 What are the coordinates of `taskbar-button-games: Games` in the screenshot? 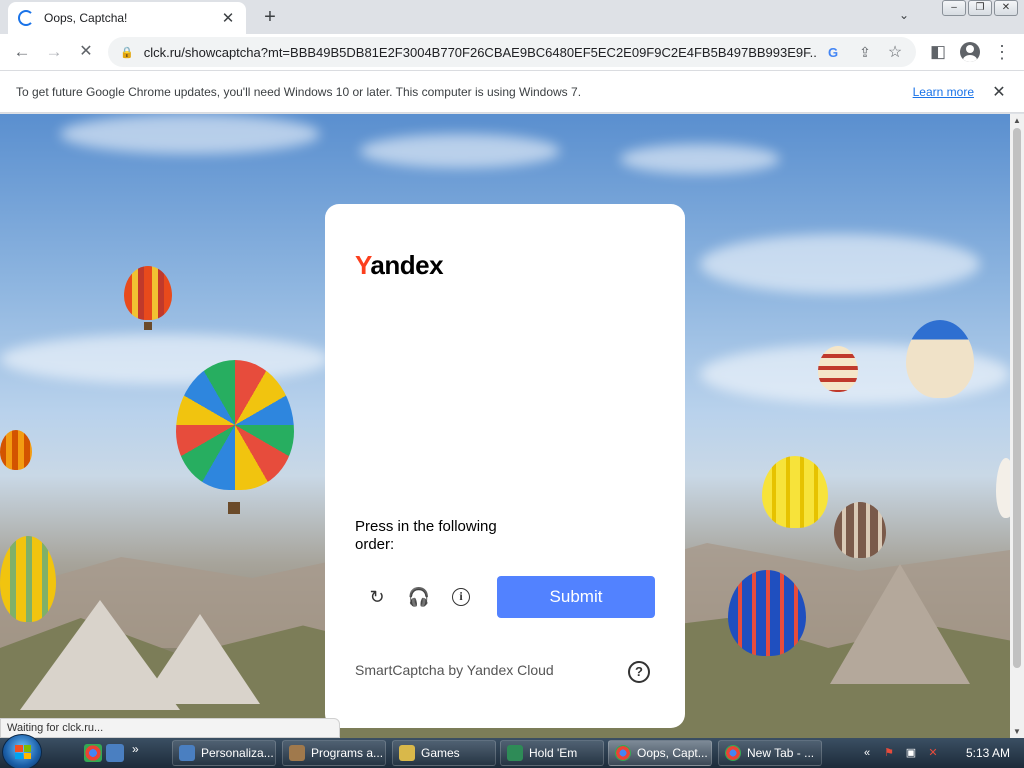 It's located at (444, 753).